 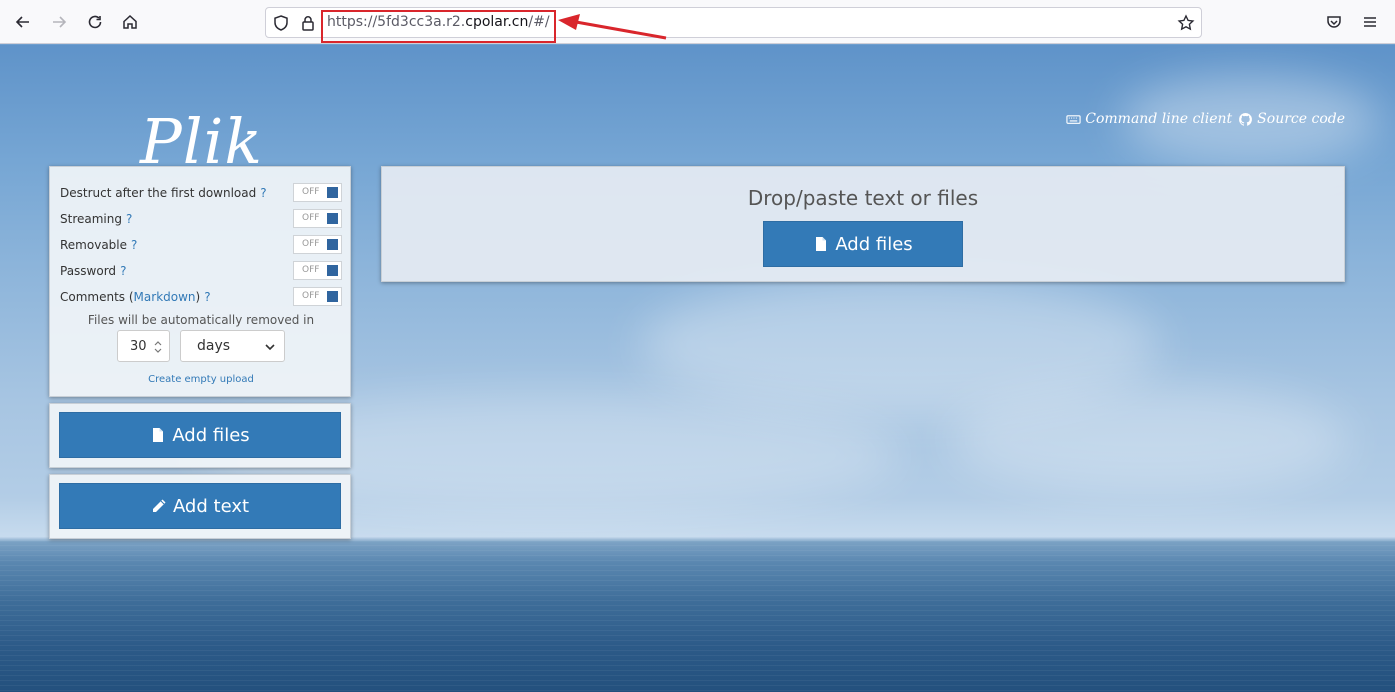 What do you see at coordinates (1186, 23) in the screenshot?
I see `bookmark-star-icon` at bounding box center [1186, 23].